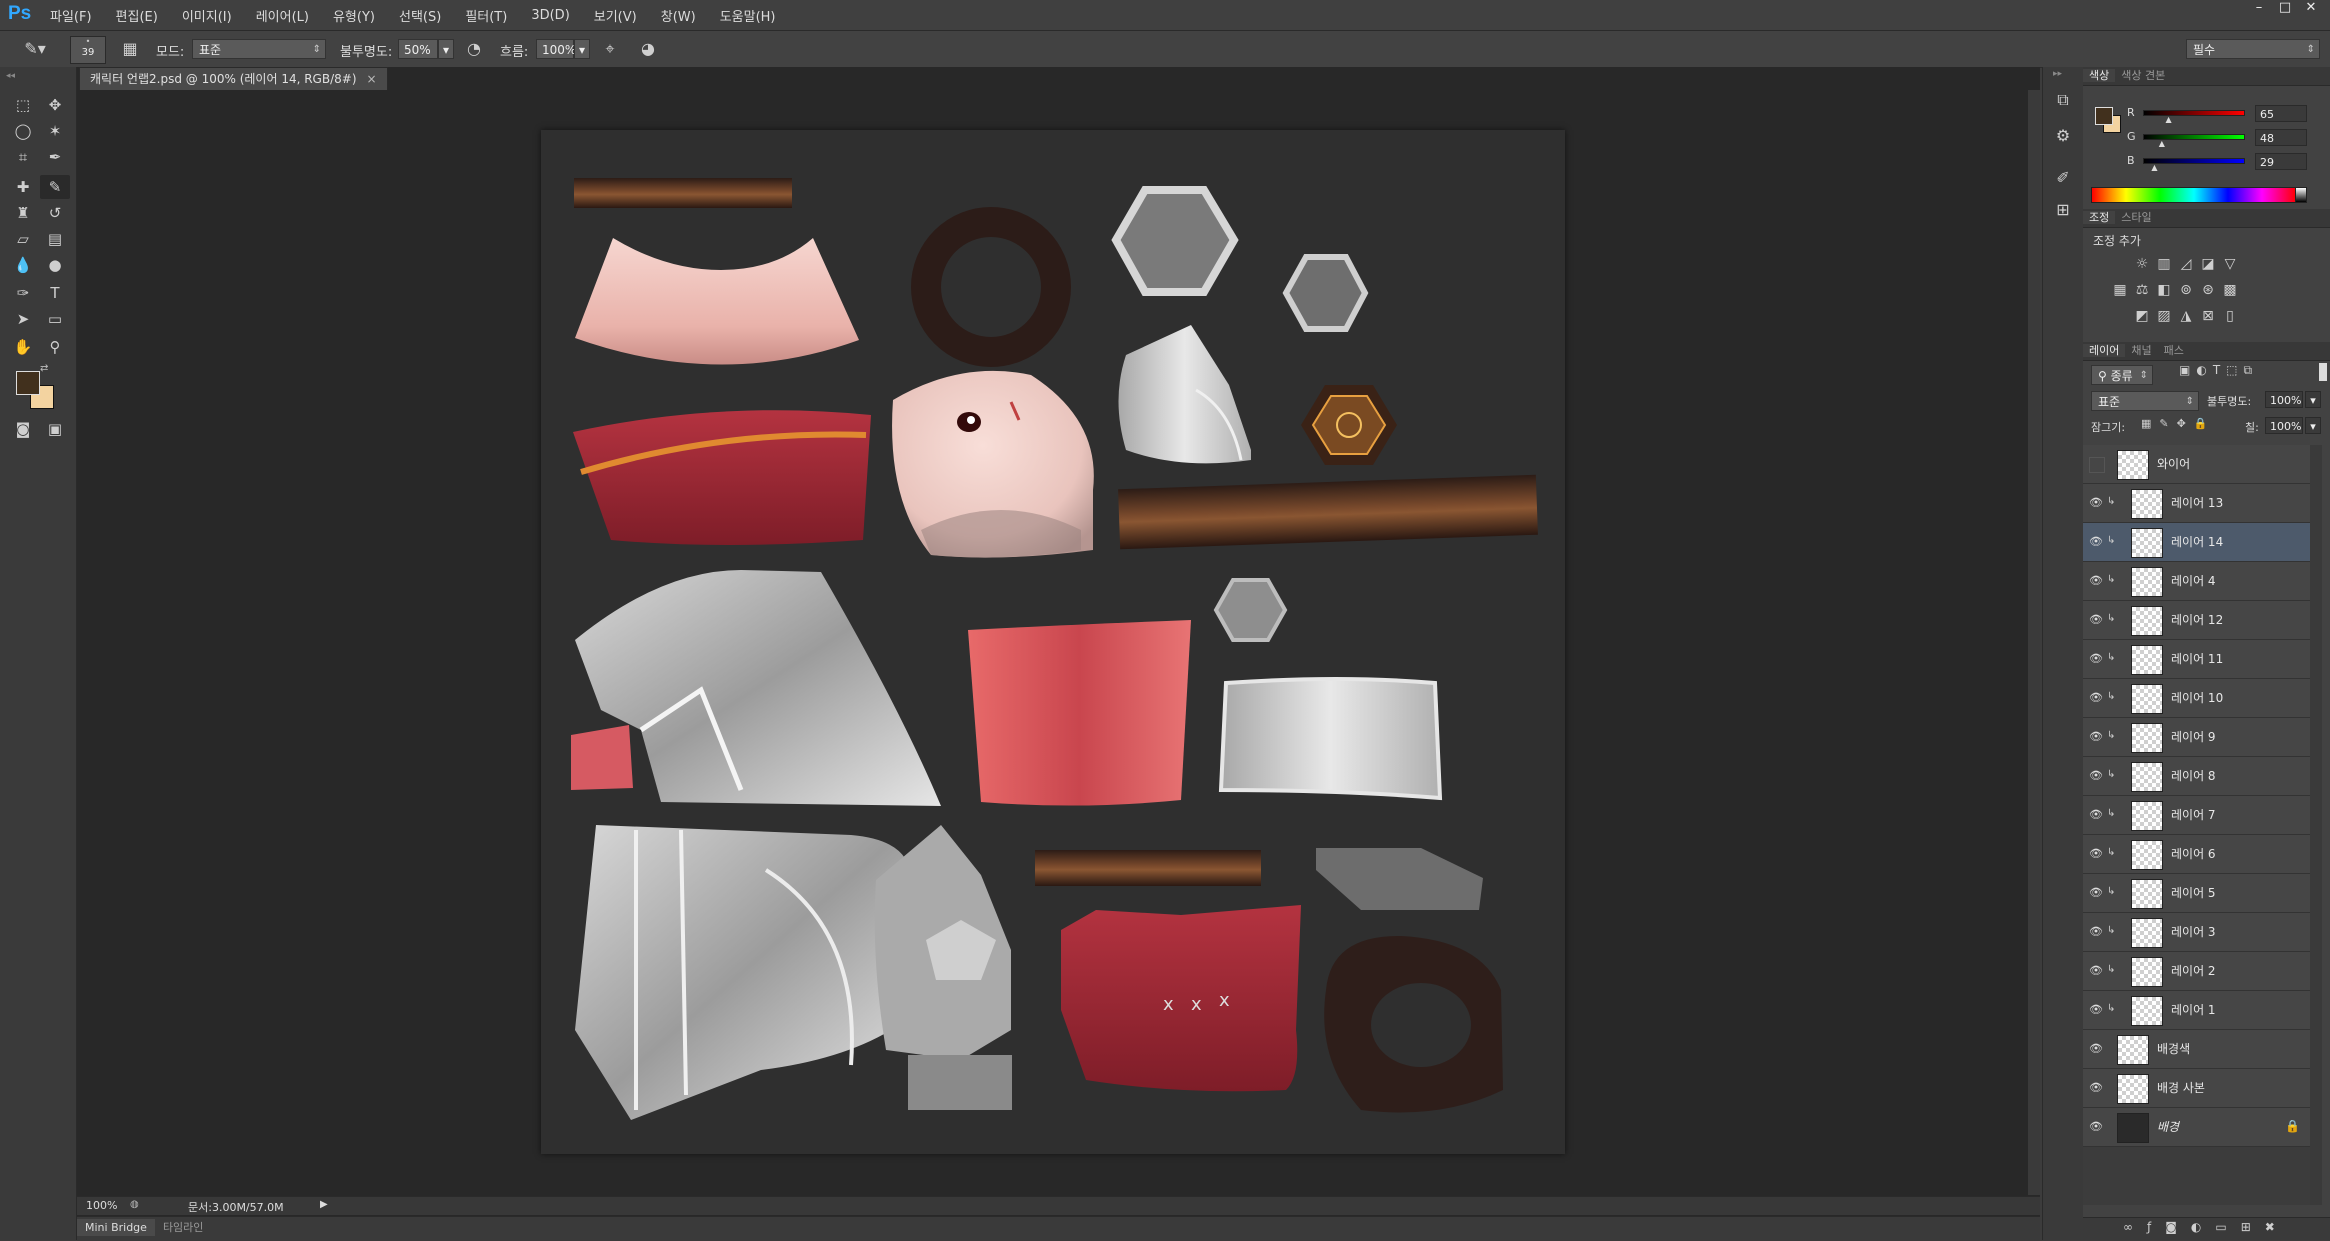 The image size is (2330, 1241). What do you see at coordinates (486, 15) in the screenshot?
I see `menu-filter: 필터(T)` at bounding box center [486, 15].